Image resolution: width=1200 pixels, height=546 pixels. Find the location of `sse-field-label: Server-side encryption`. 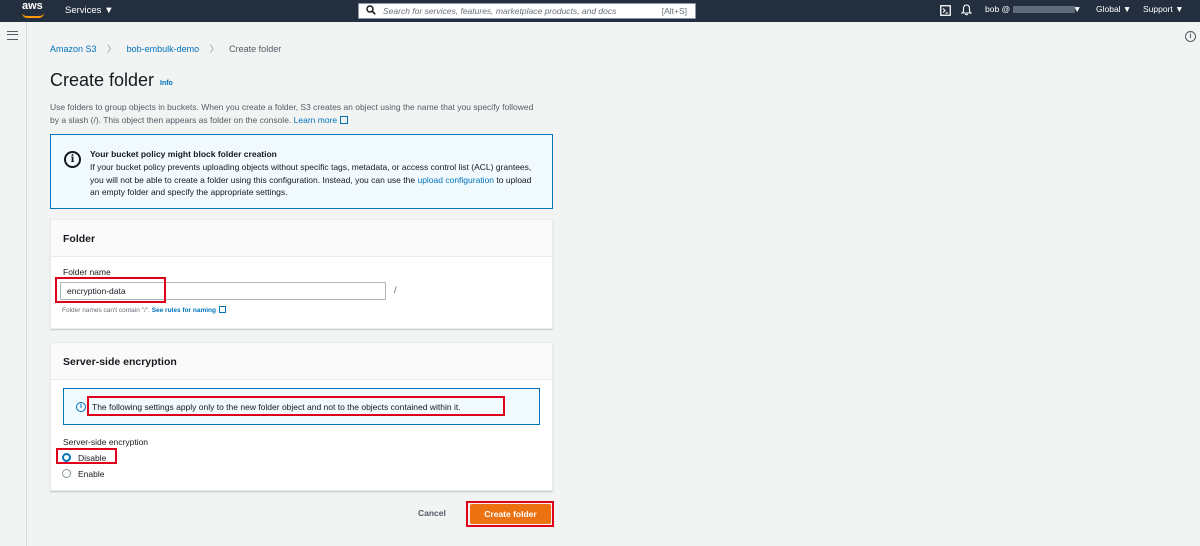

sse-field-label: Server-side encryption is located at coordinates (106, 442).